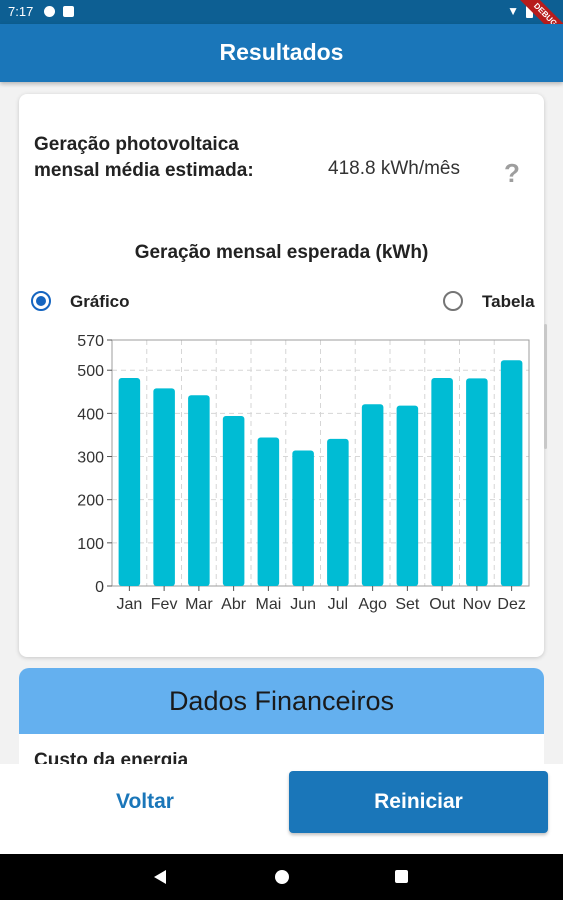  What do you see at coordinates (41, 301) in the screenshot?
I see `radio-button-grafico` at bounding box center [41, 301].